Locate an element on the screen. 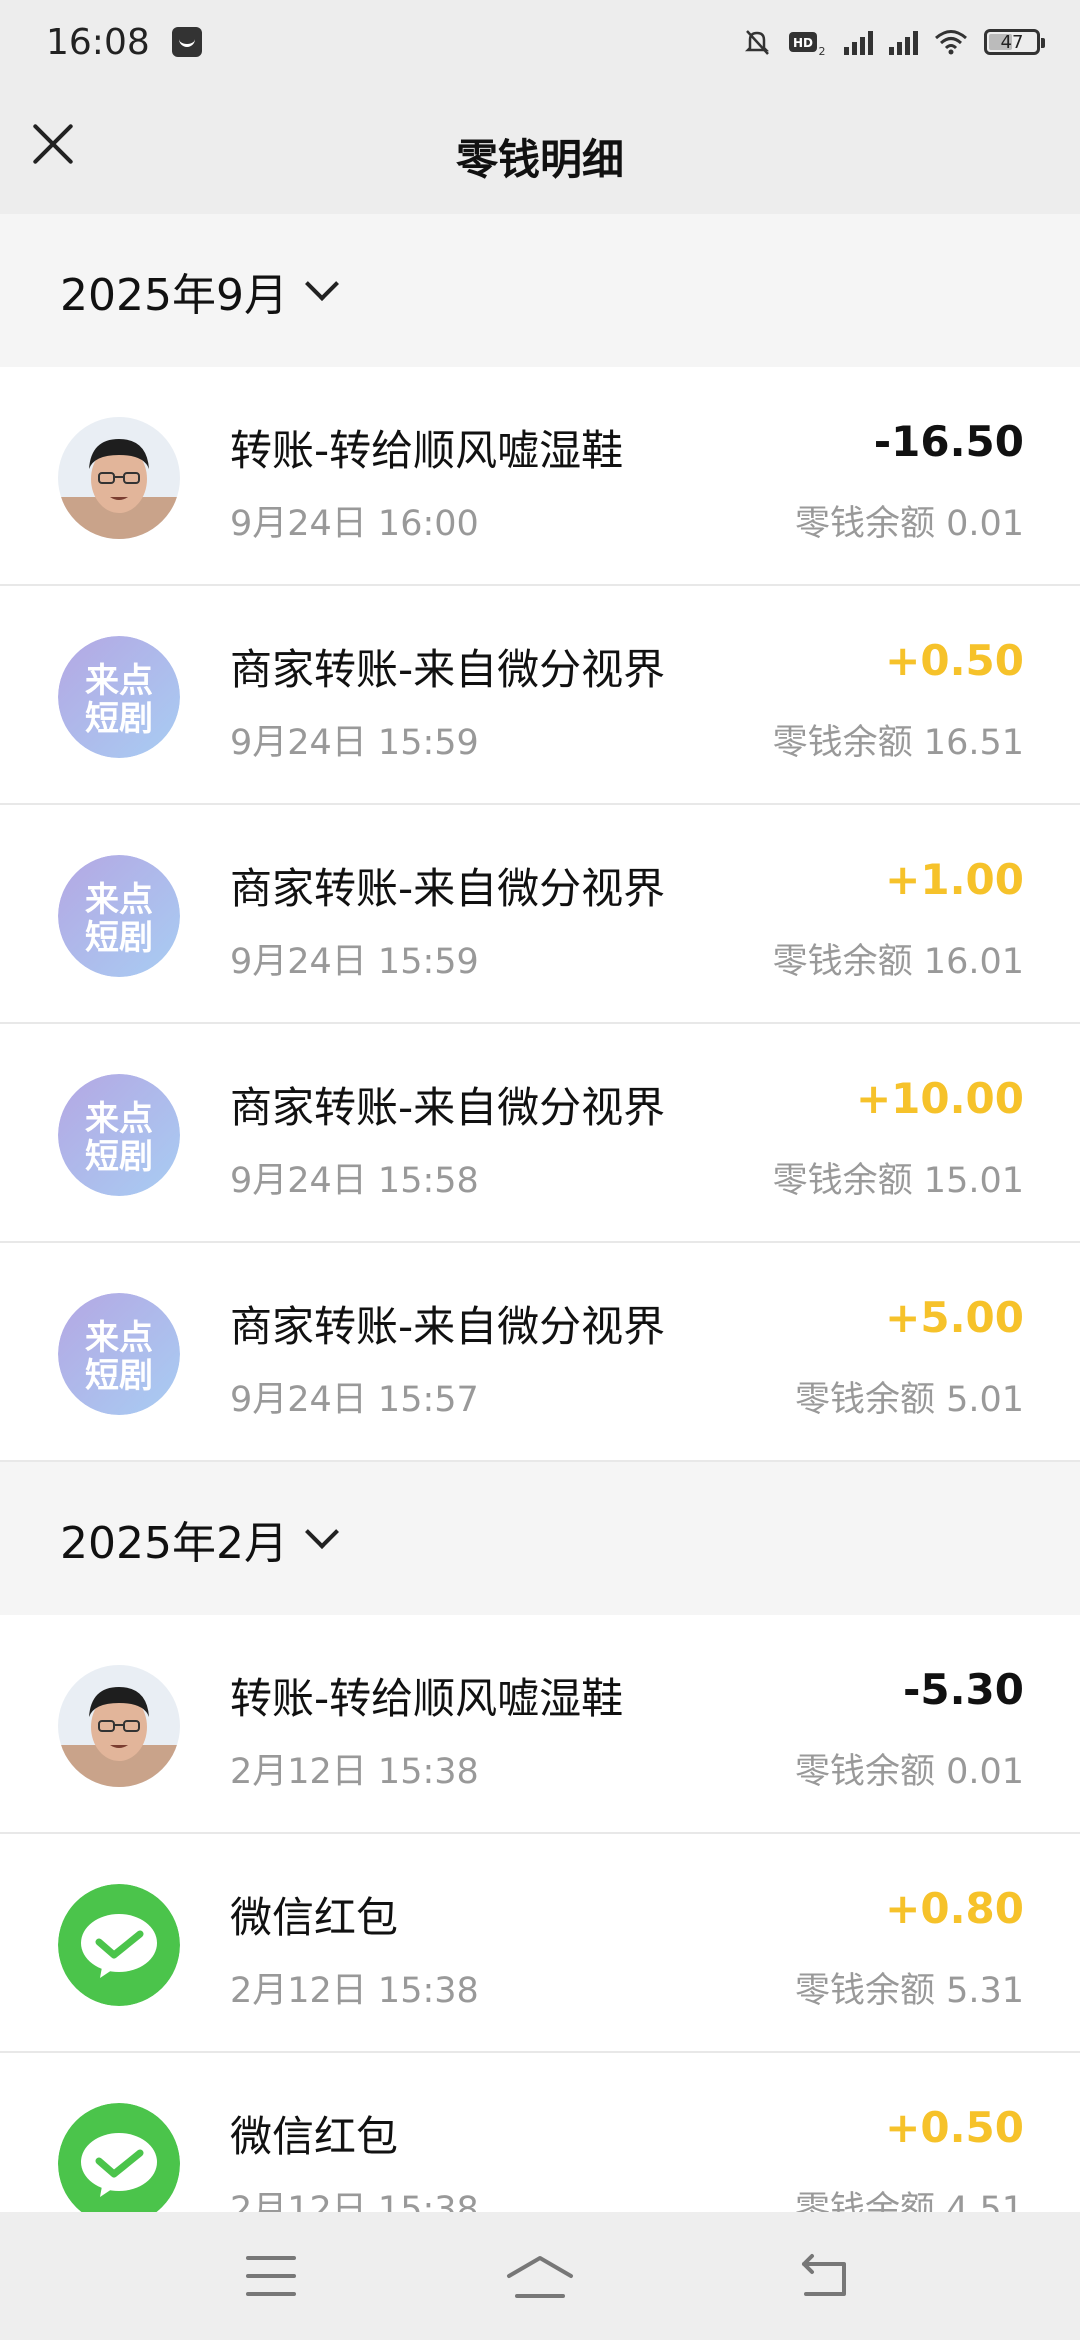 This screenshot has width=1080, height=2340. month-label: 2025年9月 is located at coordinates (174, 295).